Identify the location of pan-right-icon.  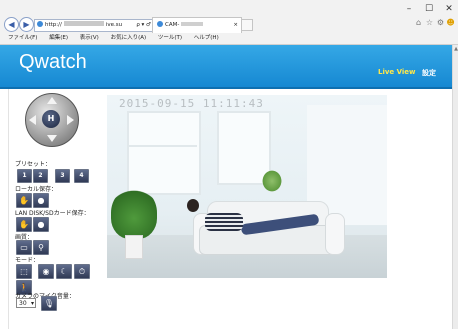
(70, 120).